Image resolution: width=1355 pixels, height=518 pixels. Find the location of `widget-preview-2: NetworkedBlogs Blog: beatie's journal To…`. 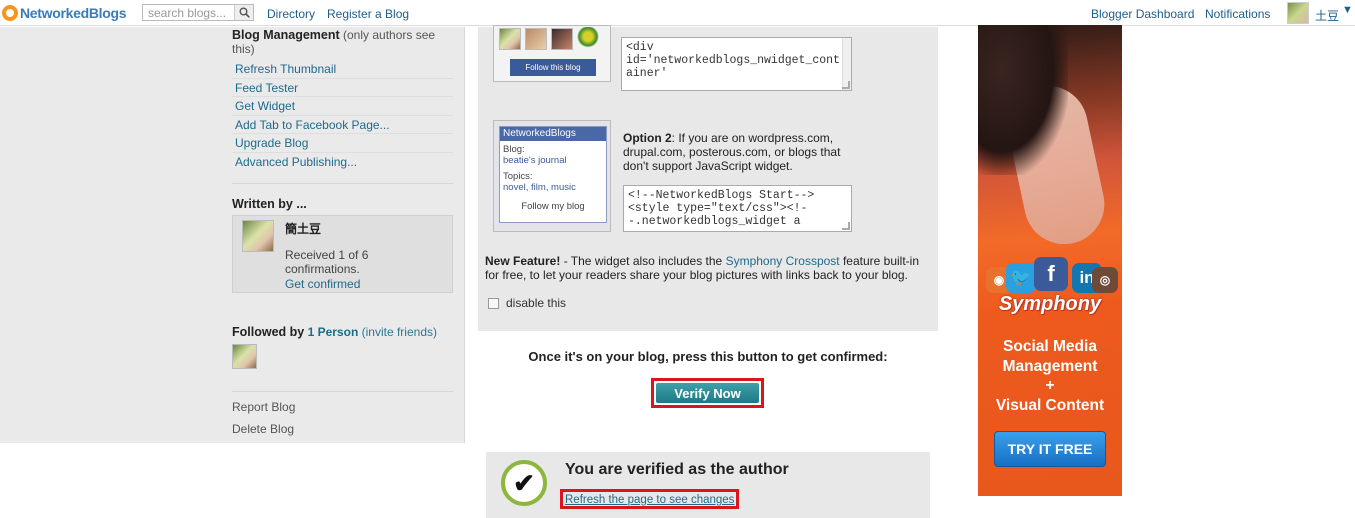

widget-preview-2: NetworkedBlogs Blog: beatie's journal To… is located at coordinates (552, 176).